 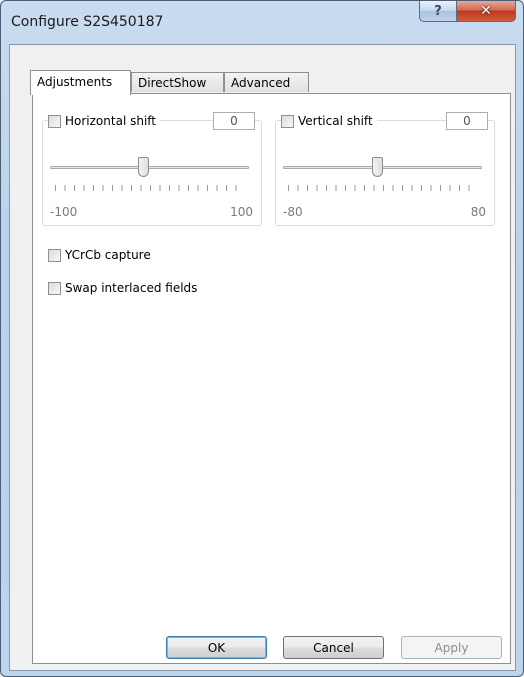 I want to click on cancel-button: Cancel, so click(x=333, y=647).